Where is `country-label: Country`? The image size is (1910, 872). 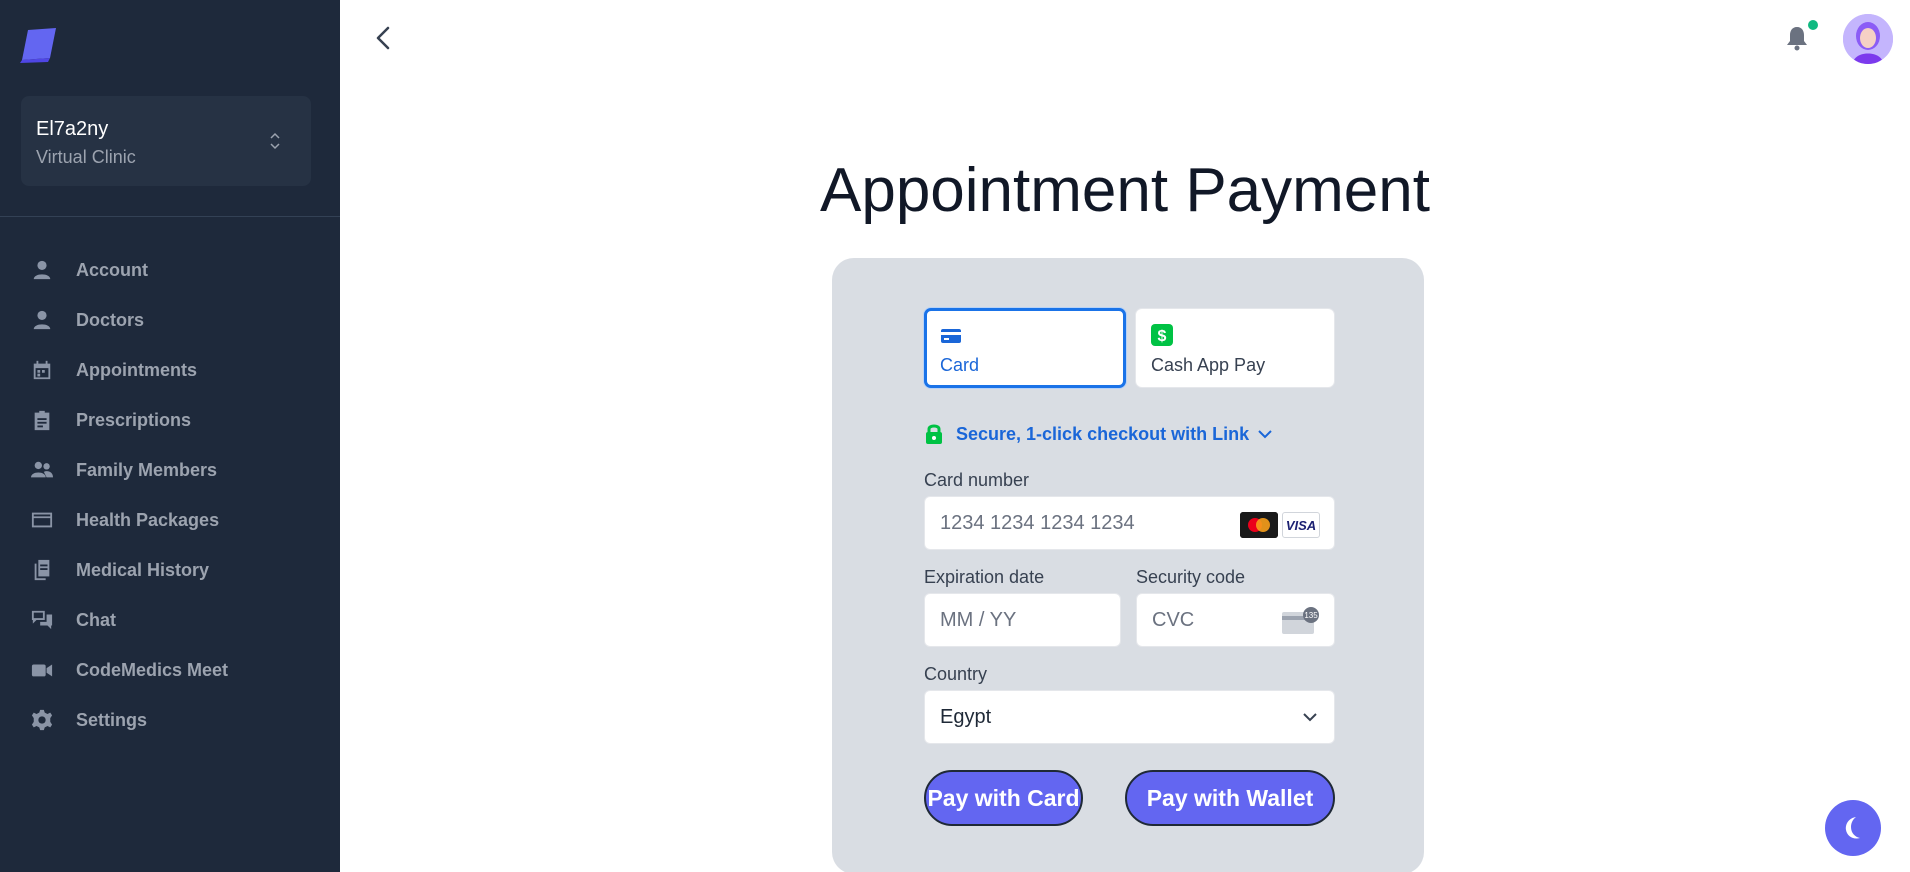 country-label: Country is located at coordinates (956, 674).